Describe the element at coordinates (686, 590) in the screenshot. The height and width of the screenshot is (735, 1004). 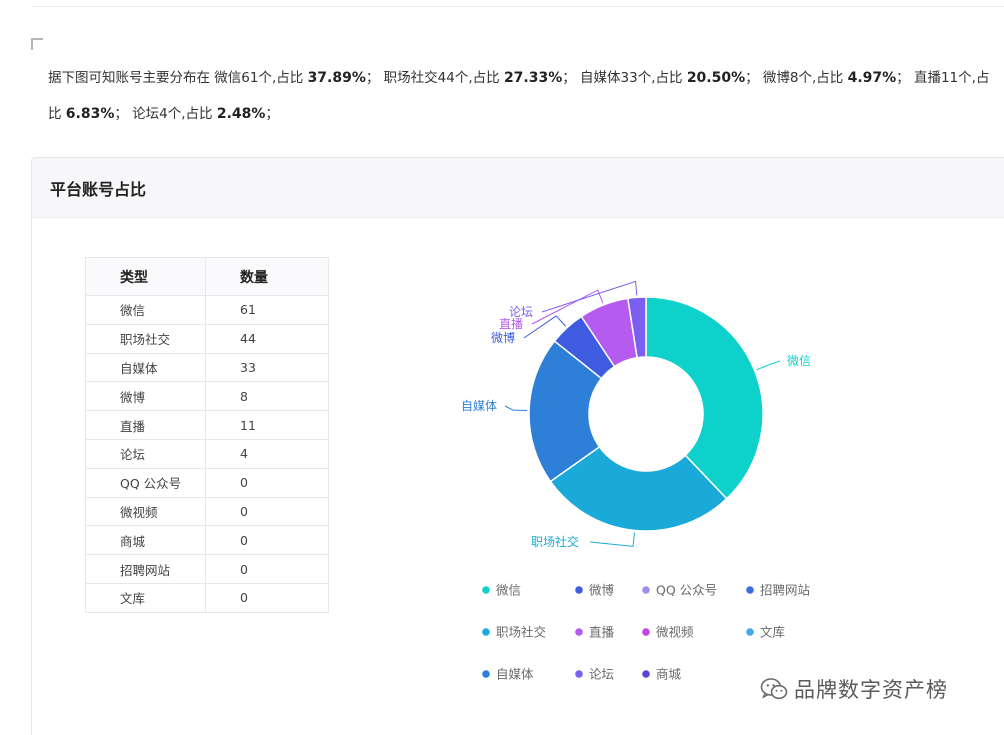
I see `legend-label: QQ 公众号` at that location.